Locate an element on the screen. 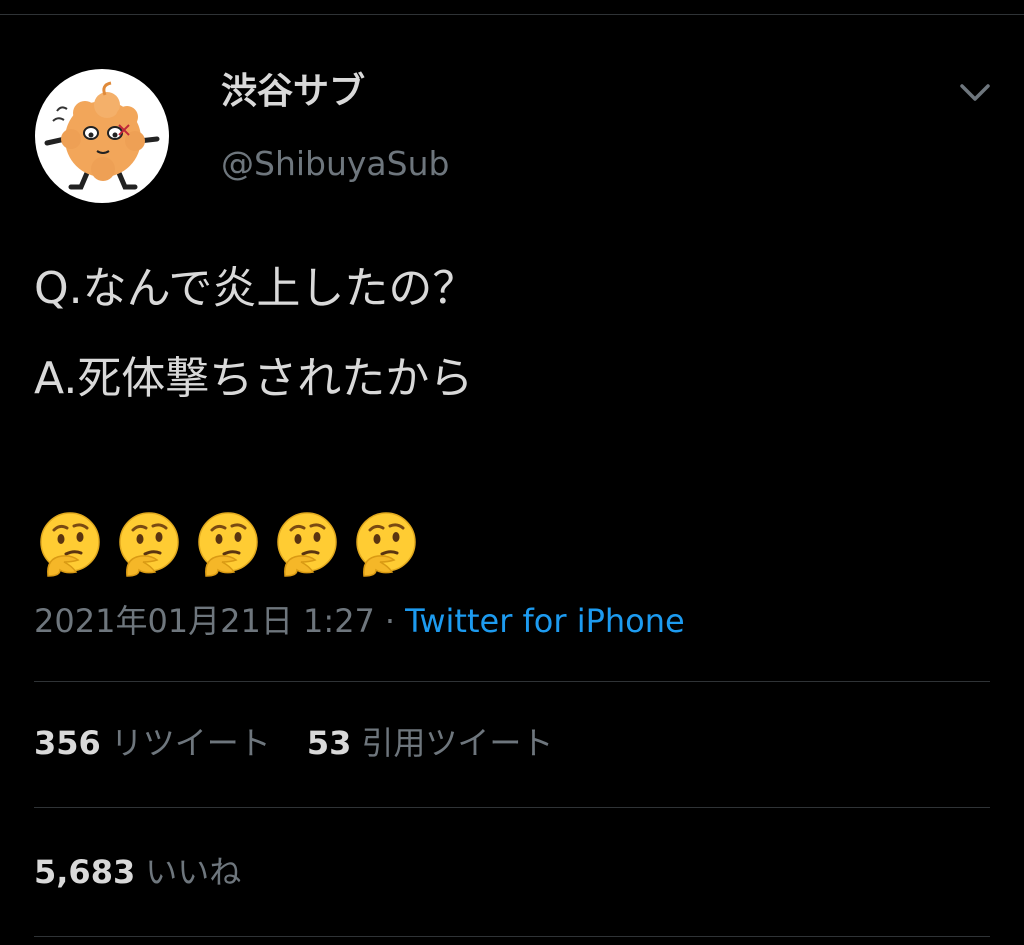 The height and width of the screenshot is (945, 1024). avatar-character-icon is located at coordinates (102, 135).